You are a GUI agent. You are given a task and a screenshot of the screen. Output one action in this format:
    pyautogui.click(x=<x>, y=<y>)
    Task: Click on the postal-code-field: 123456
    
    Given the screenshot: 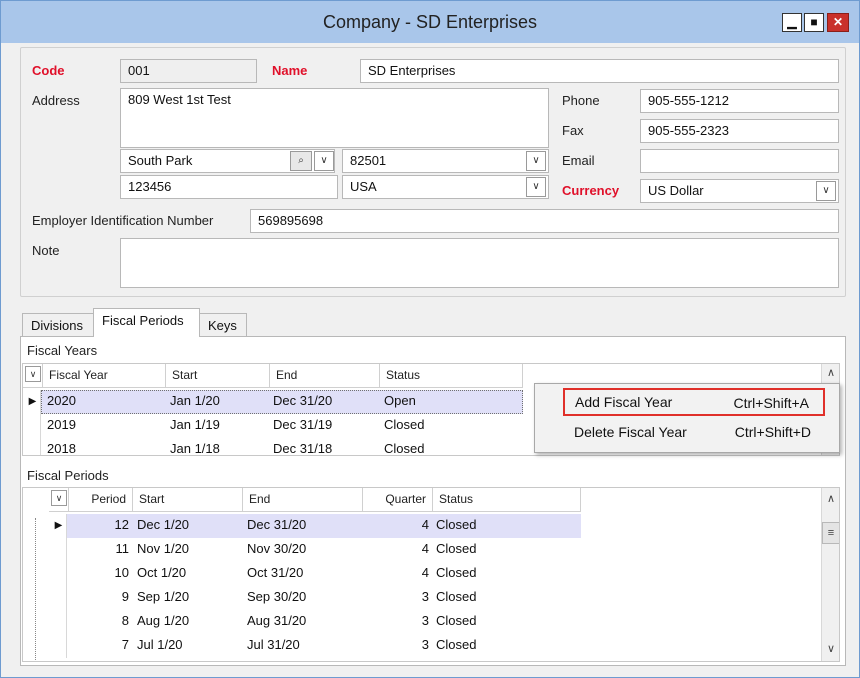 What is the action you would take?
    pyautogui.click(x=229, y=187)
    